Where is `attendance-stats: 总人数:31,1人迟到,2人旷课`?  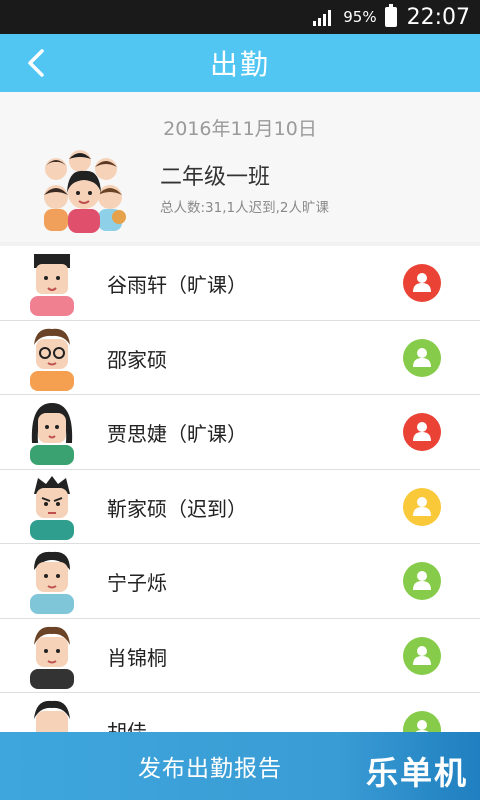 attendance-stats: 总人数:31,1人迟到,2人旷课 is located at coordinates (244, 208).